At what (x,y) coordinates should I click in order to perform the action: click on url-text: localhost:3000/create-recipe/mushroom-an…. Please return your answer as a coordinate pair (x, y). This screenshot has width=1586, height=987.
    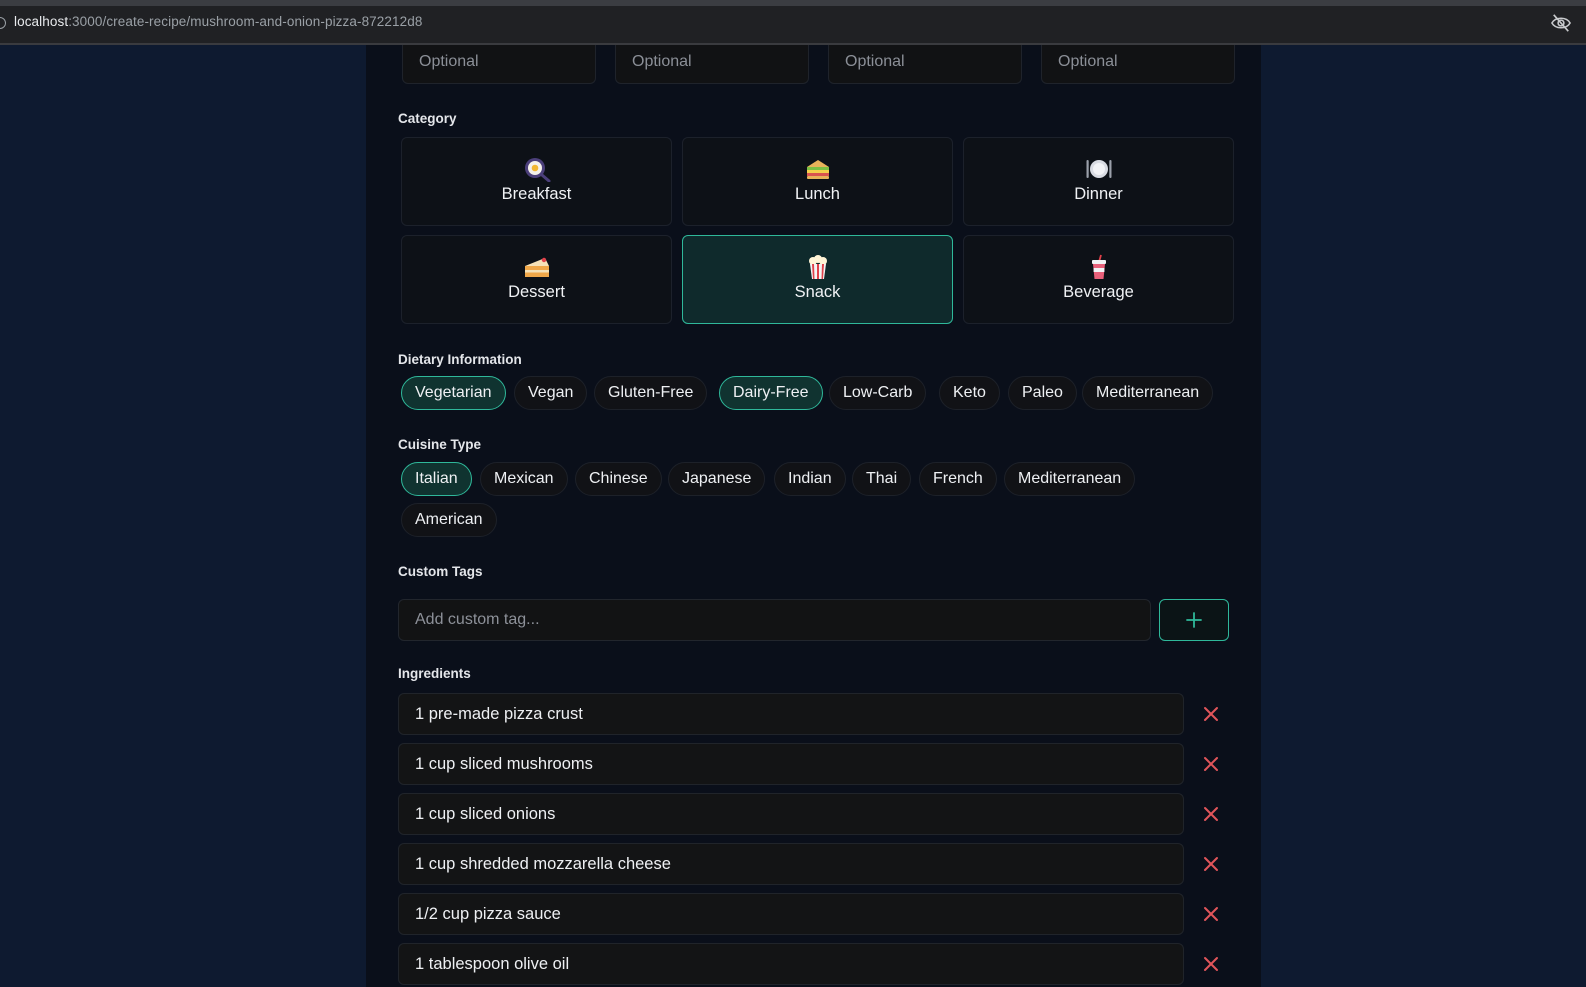
    Looking at the image, I should click on (218, 21).